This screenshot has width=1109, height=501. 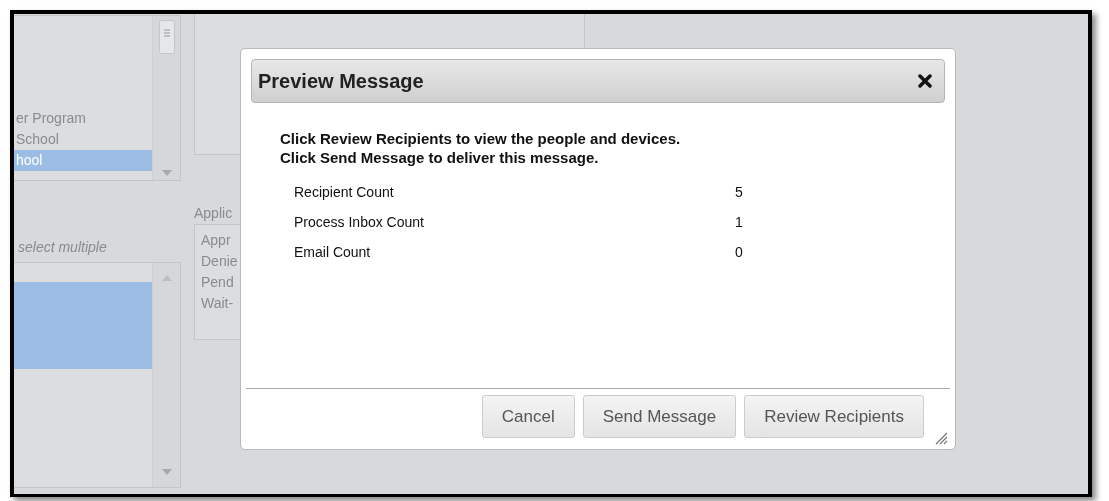 I want to click on list-item: Pend, so click(x=221, y=282).